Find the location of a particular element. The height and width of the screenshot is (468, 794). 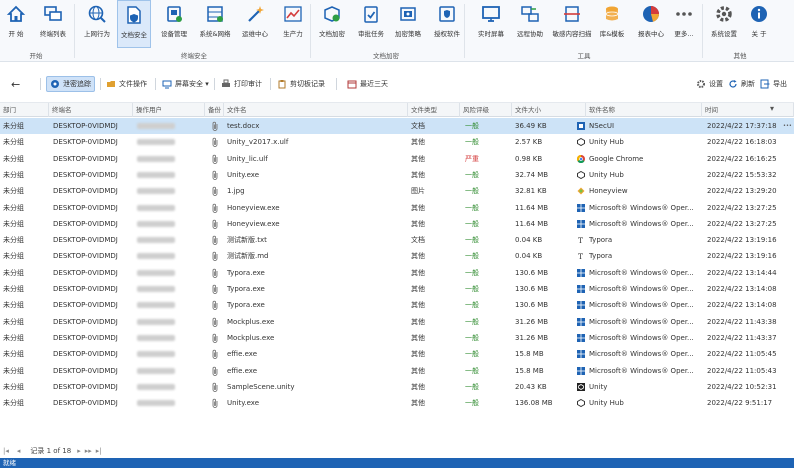

ribbon-about-button: 关 于 is located at coordinates (759, 24).